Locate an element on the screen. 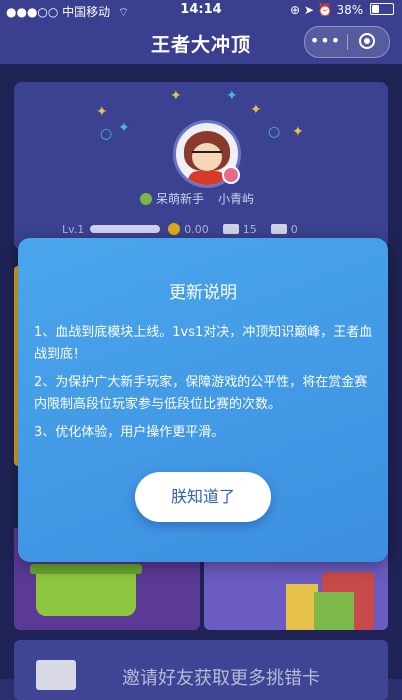 This screenshot has width=402, height=700. update-note-item: 3、优化体验，用户操作更平滑。 is located at coordinates (129, 432).